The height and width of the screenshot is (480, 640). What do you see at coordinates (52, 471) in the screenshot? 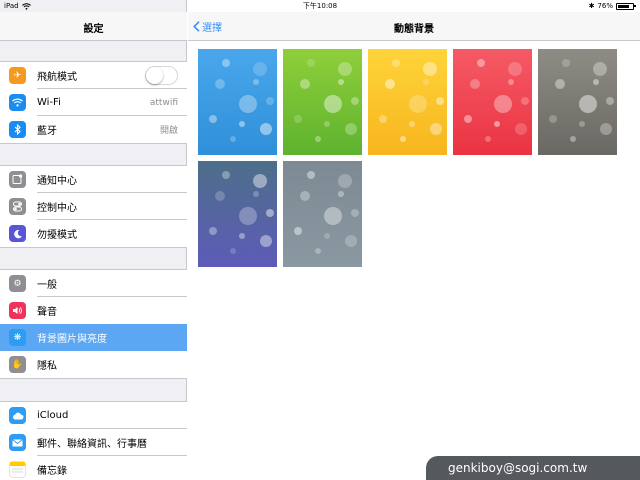
I see `sidebar-item-label: 備忘錄` at bounding box center [52, 471].